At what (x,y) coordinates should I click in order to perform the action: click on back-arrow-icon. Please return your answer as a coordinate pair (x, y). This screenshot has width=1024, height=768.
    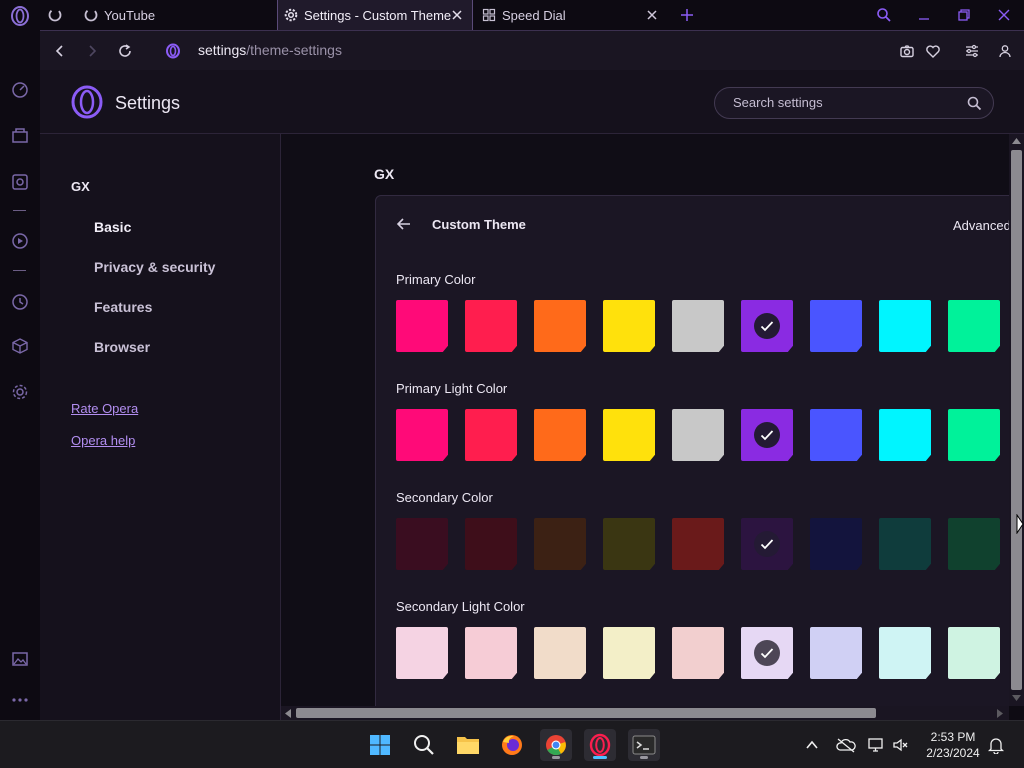
    Looking at the image, I should click on (404, 224).